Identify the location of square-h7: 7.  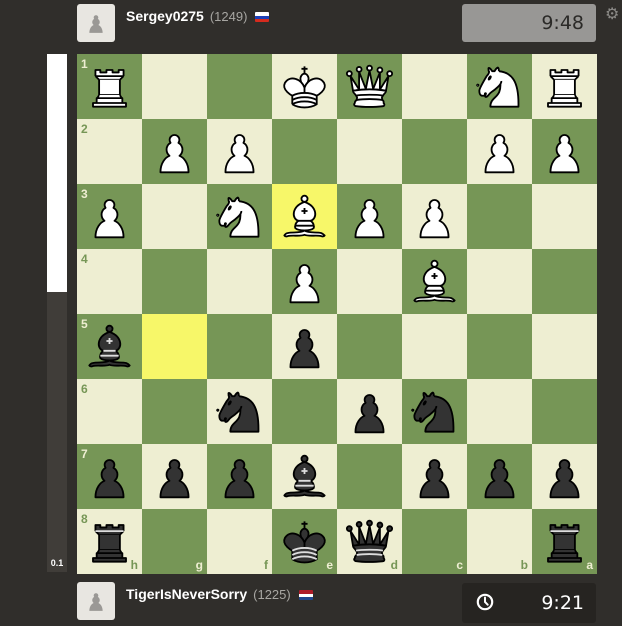
(109, 476).